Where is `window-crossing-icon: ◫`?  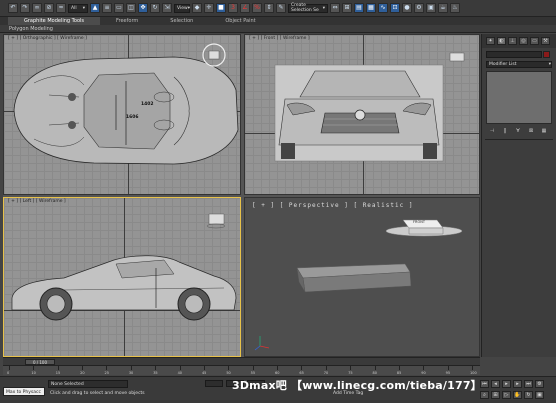 window-crossing-icon: ◫ is located at coordinates (131, 8).